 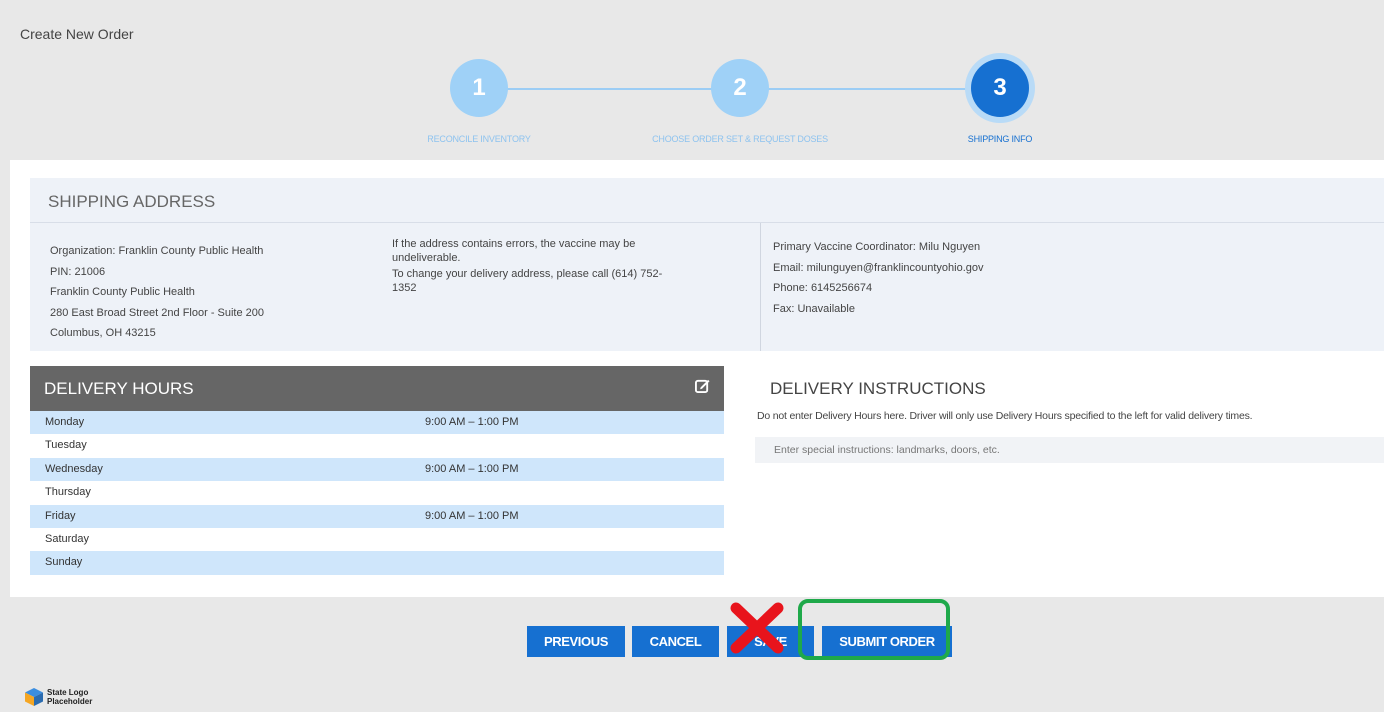 What do you see at coordinates (784, 308) in the screenshot?
I see `fax-label: Fax:` at bounding box center [784, 308].